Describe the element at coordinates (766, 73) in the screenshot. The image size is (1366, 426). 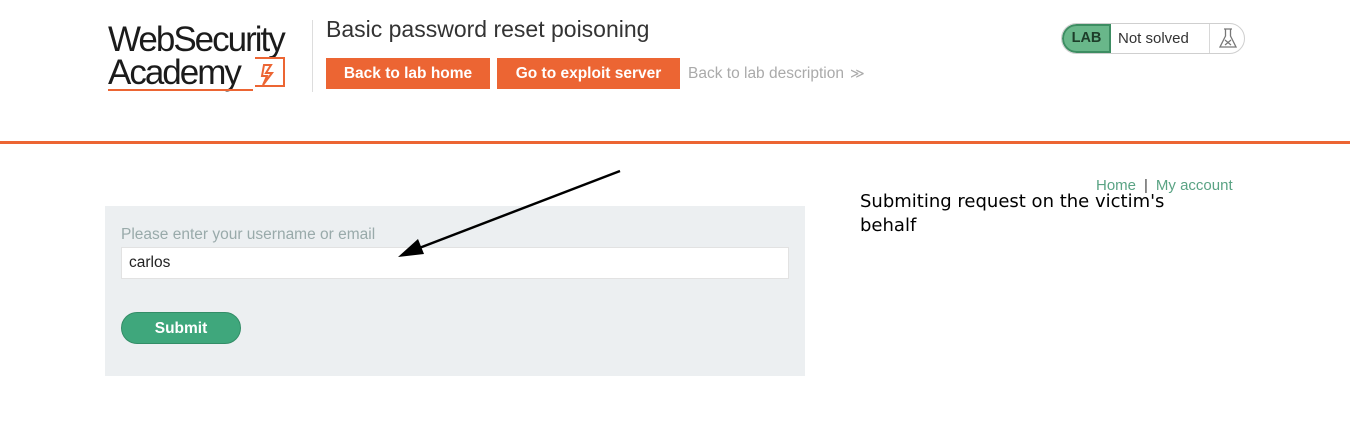
I see `description-link-label: Back to lab description` at that location.